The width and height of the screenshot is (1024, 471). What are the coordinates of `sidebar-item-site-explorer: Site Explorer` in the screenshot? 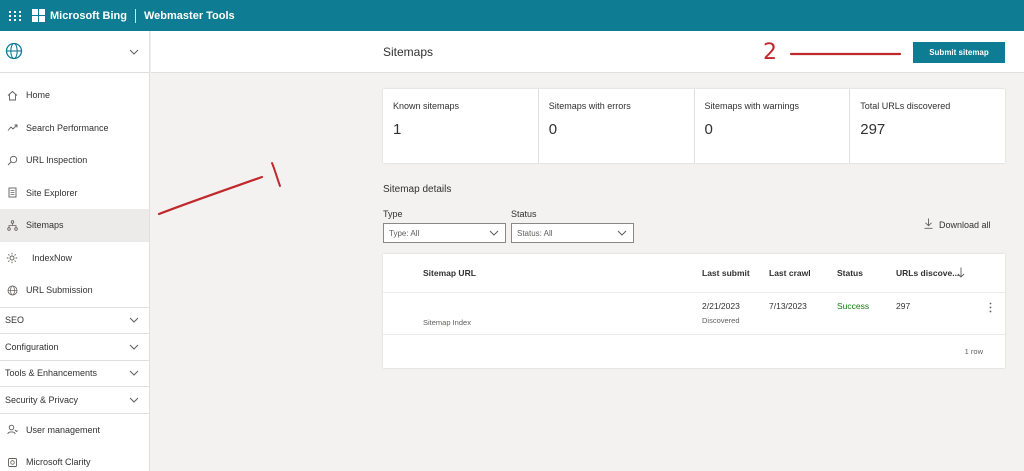 It's located at (74, 193).